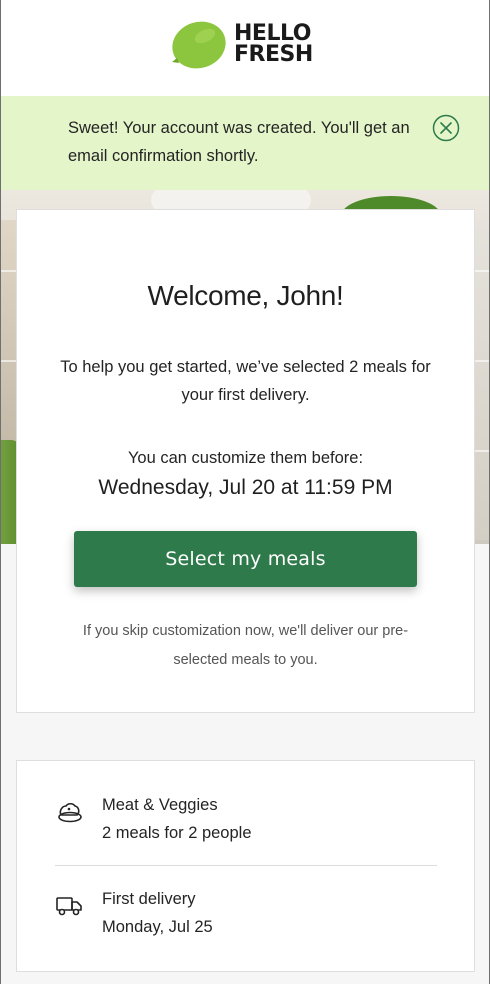 Image resolution: width=490 pixels, height=984 pixels. Describe the element at coordinates (245, 559) in the screenshot. I see `select-meals-button: Select my meals` at that location.